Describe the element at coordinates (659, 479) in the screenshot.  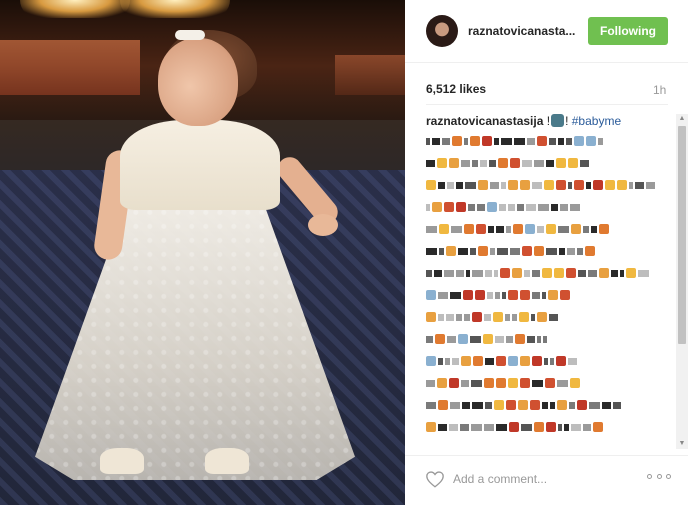
I see `more-options-icon` at that location.